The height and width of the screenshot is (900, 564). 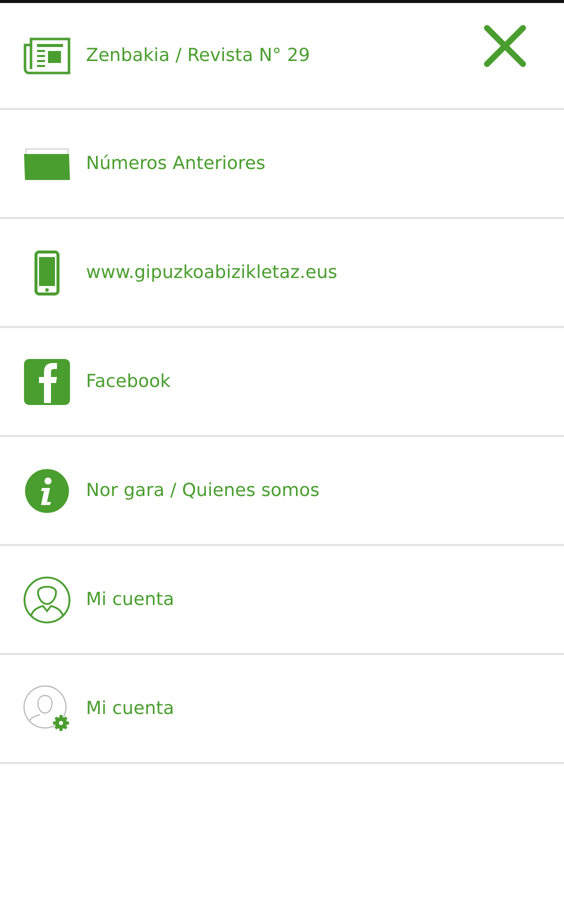 I want to click on menu-item: Zenbakia / Revista N° 29, so click(x=198, y=55).